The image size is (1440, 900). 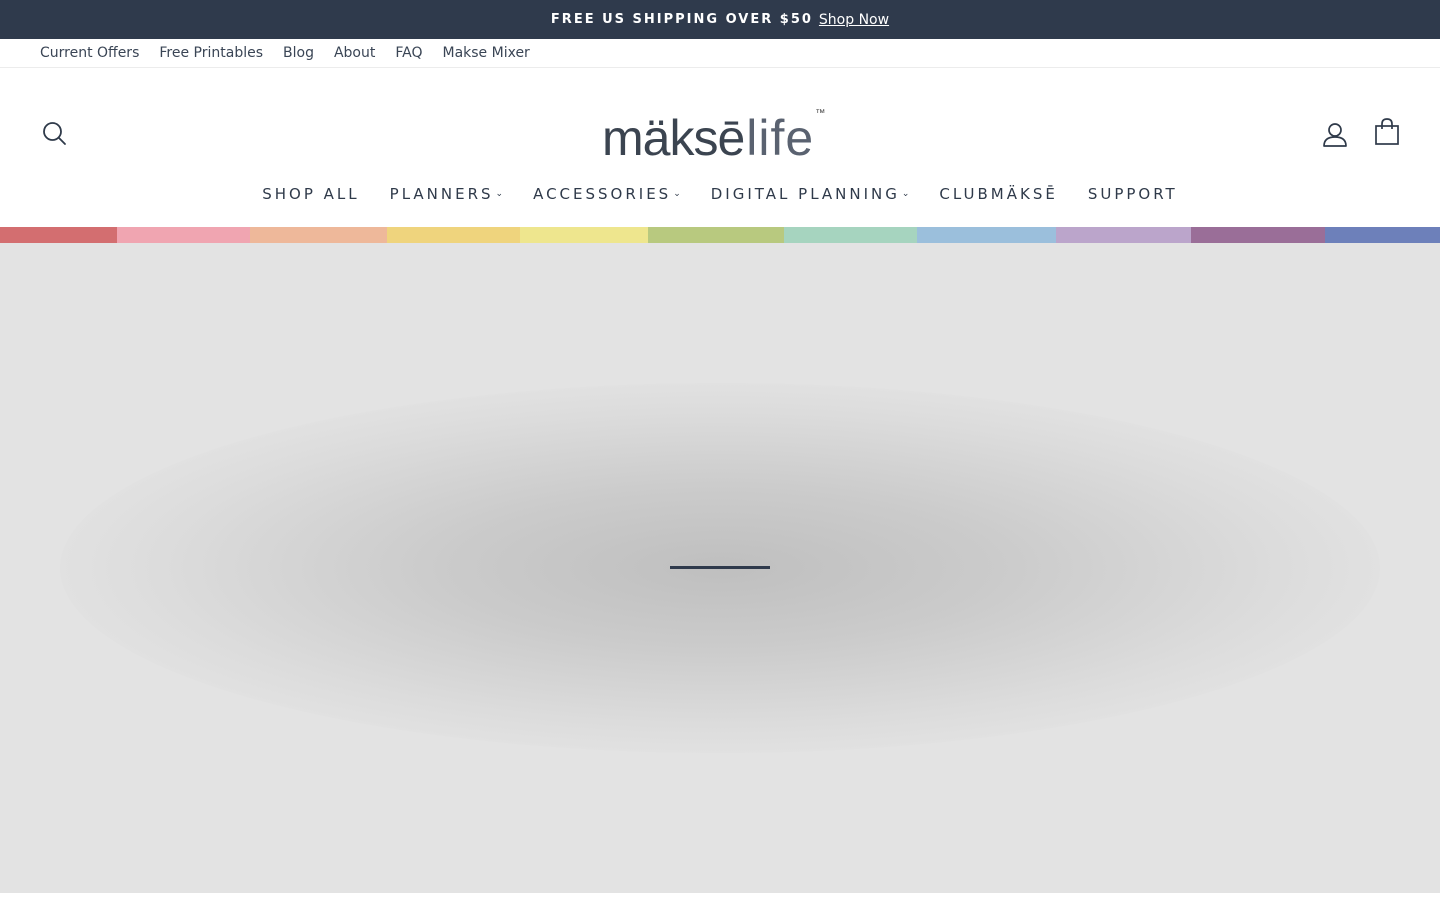 I want to click on nav-support: SUPPORT, so click(x=1133, y=194).